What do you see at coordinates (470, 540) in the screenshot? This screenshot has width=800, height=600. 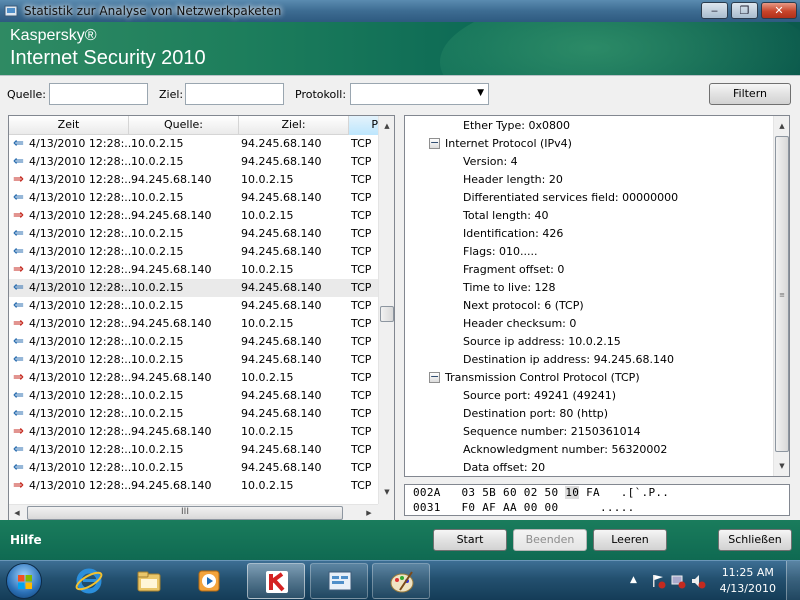 I see `start-button: Start` at bounding box center [470, 540].